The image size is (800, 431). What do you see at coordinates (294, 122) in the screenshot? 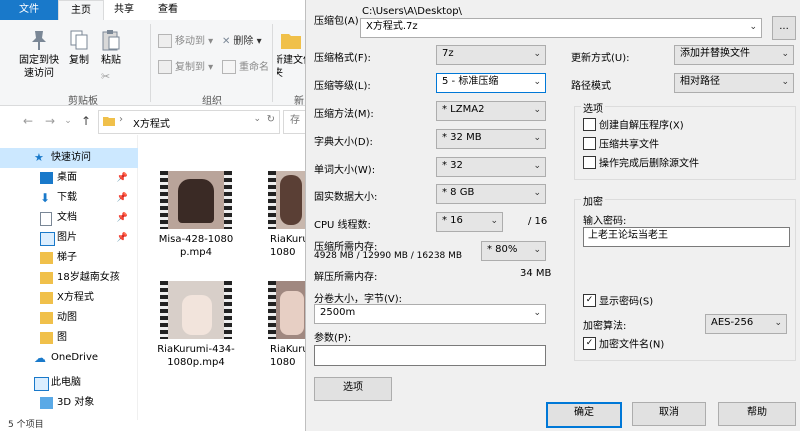
I see `search-box: 存` at bounding box center [294, 122].